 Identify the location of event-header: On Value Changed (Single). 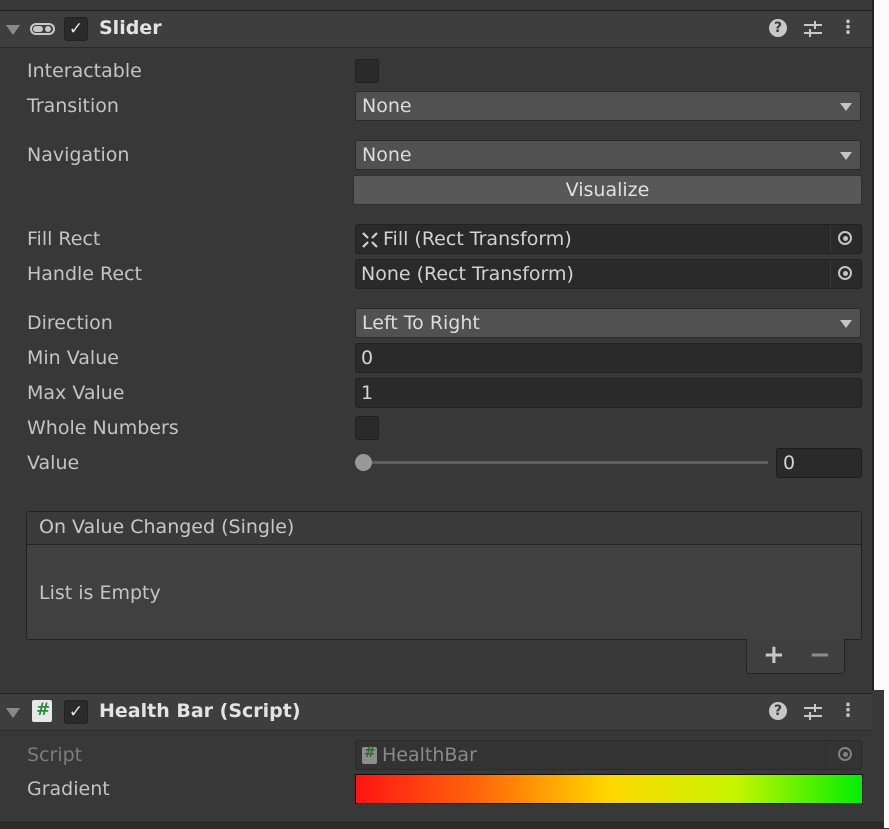
(444, 528).